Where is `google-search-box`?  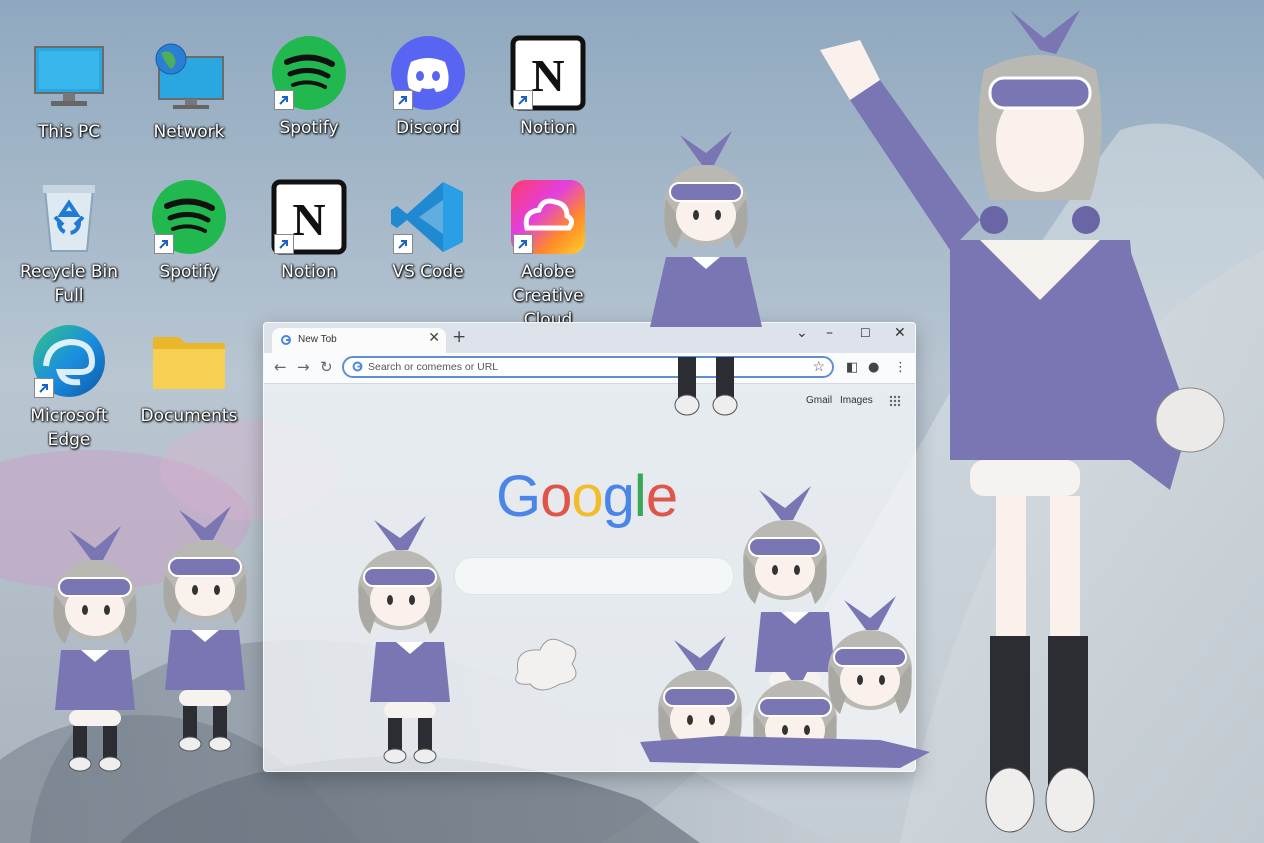 google-search-box is located at coordinates (594, 576).